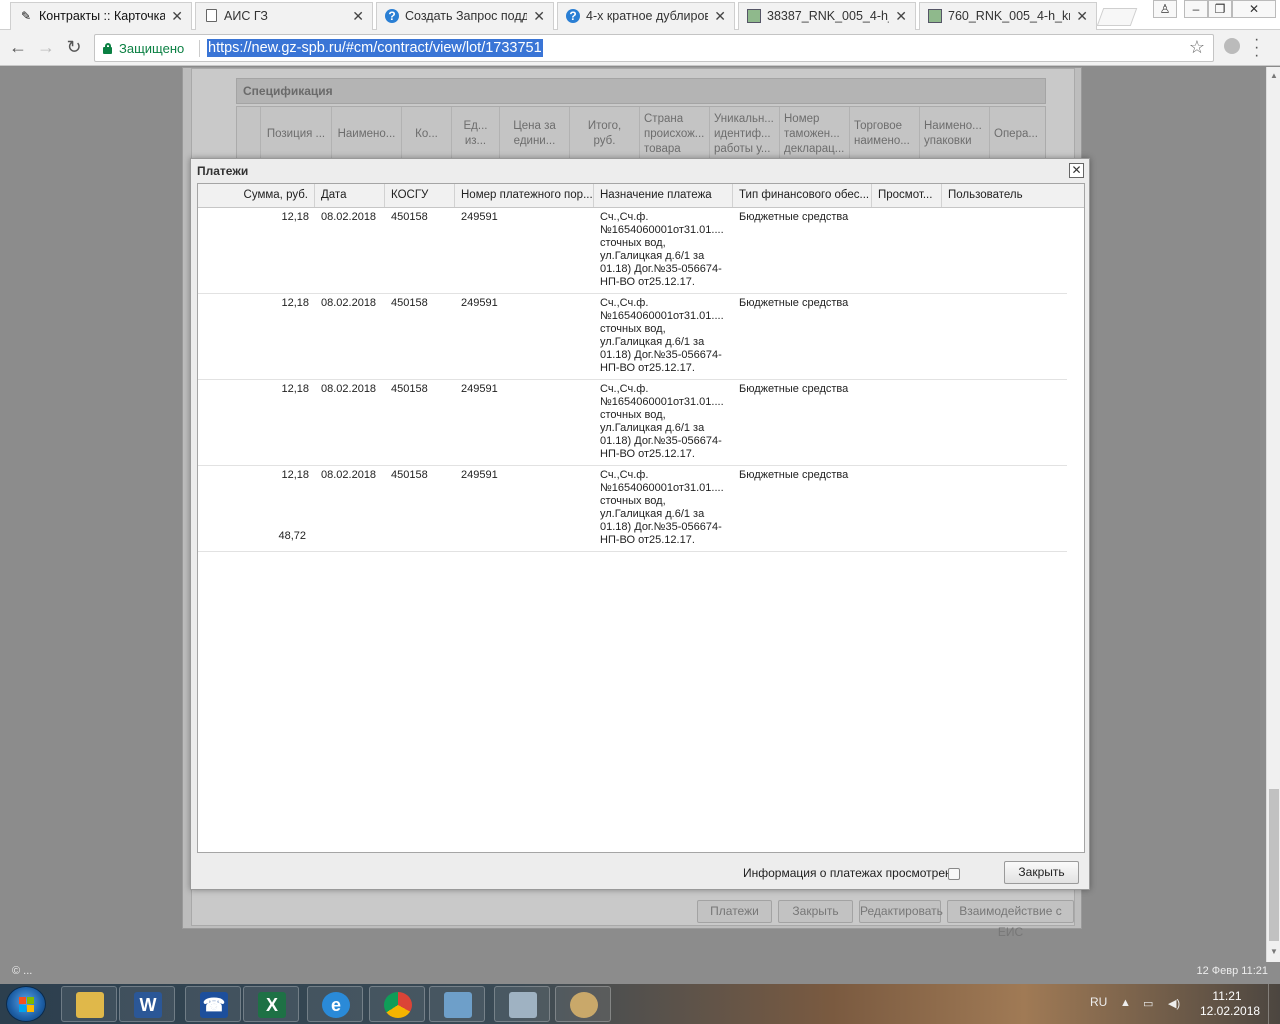 This screenshot has height=1024, width=1280. What do you see at coordinates (794, 217) in the screenshot?
I see `cell-finance-type: Бюджетные средства` at bounding box center [794, 217].